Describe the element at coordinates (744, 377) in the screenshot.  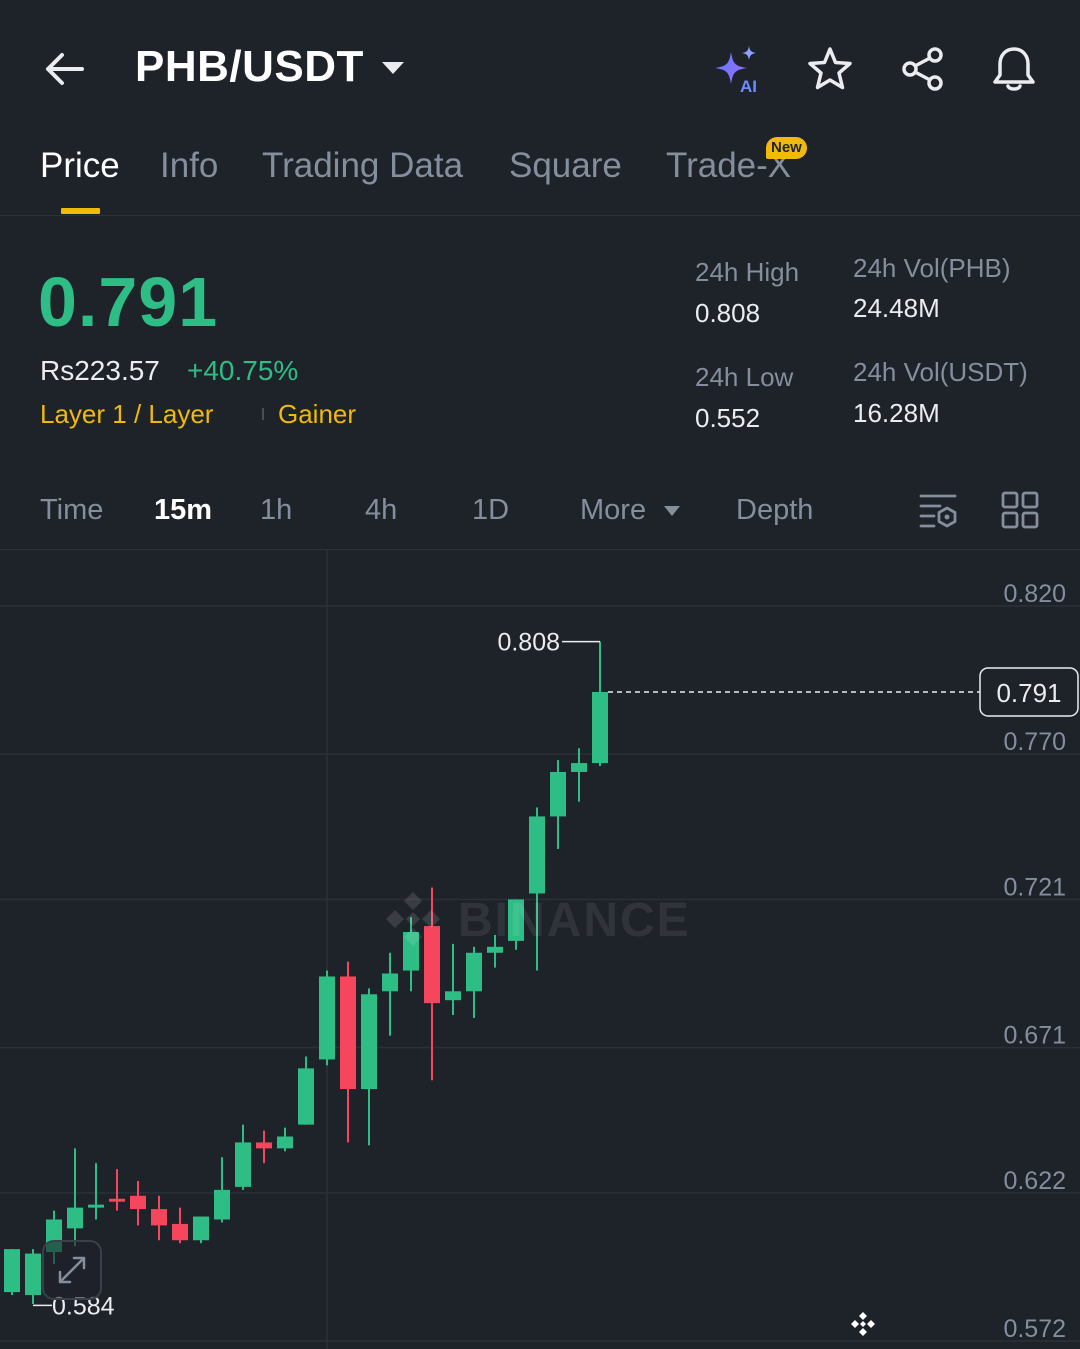
I see `low-24h-label: 24h Low` at that location.